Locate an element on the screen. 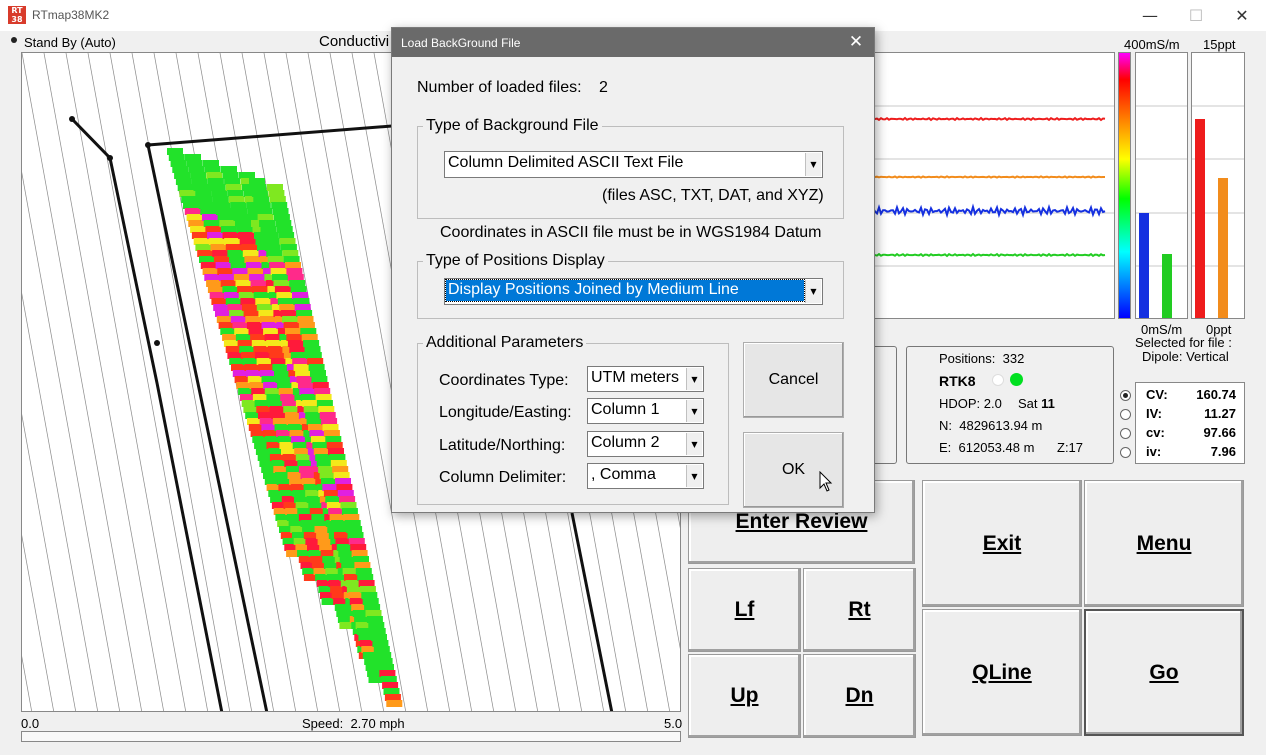 The image size is (1266, 755). coord-type-label: Coordinates Type: is located at coordinates (504, 380).